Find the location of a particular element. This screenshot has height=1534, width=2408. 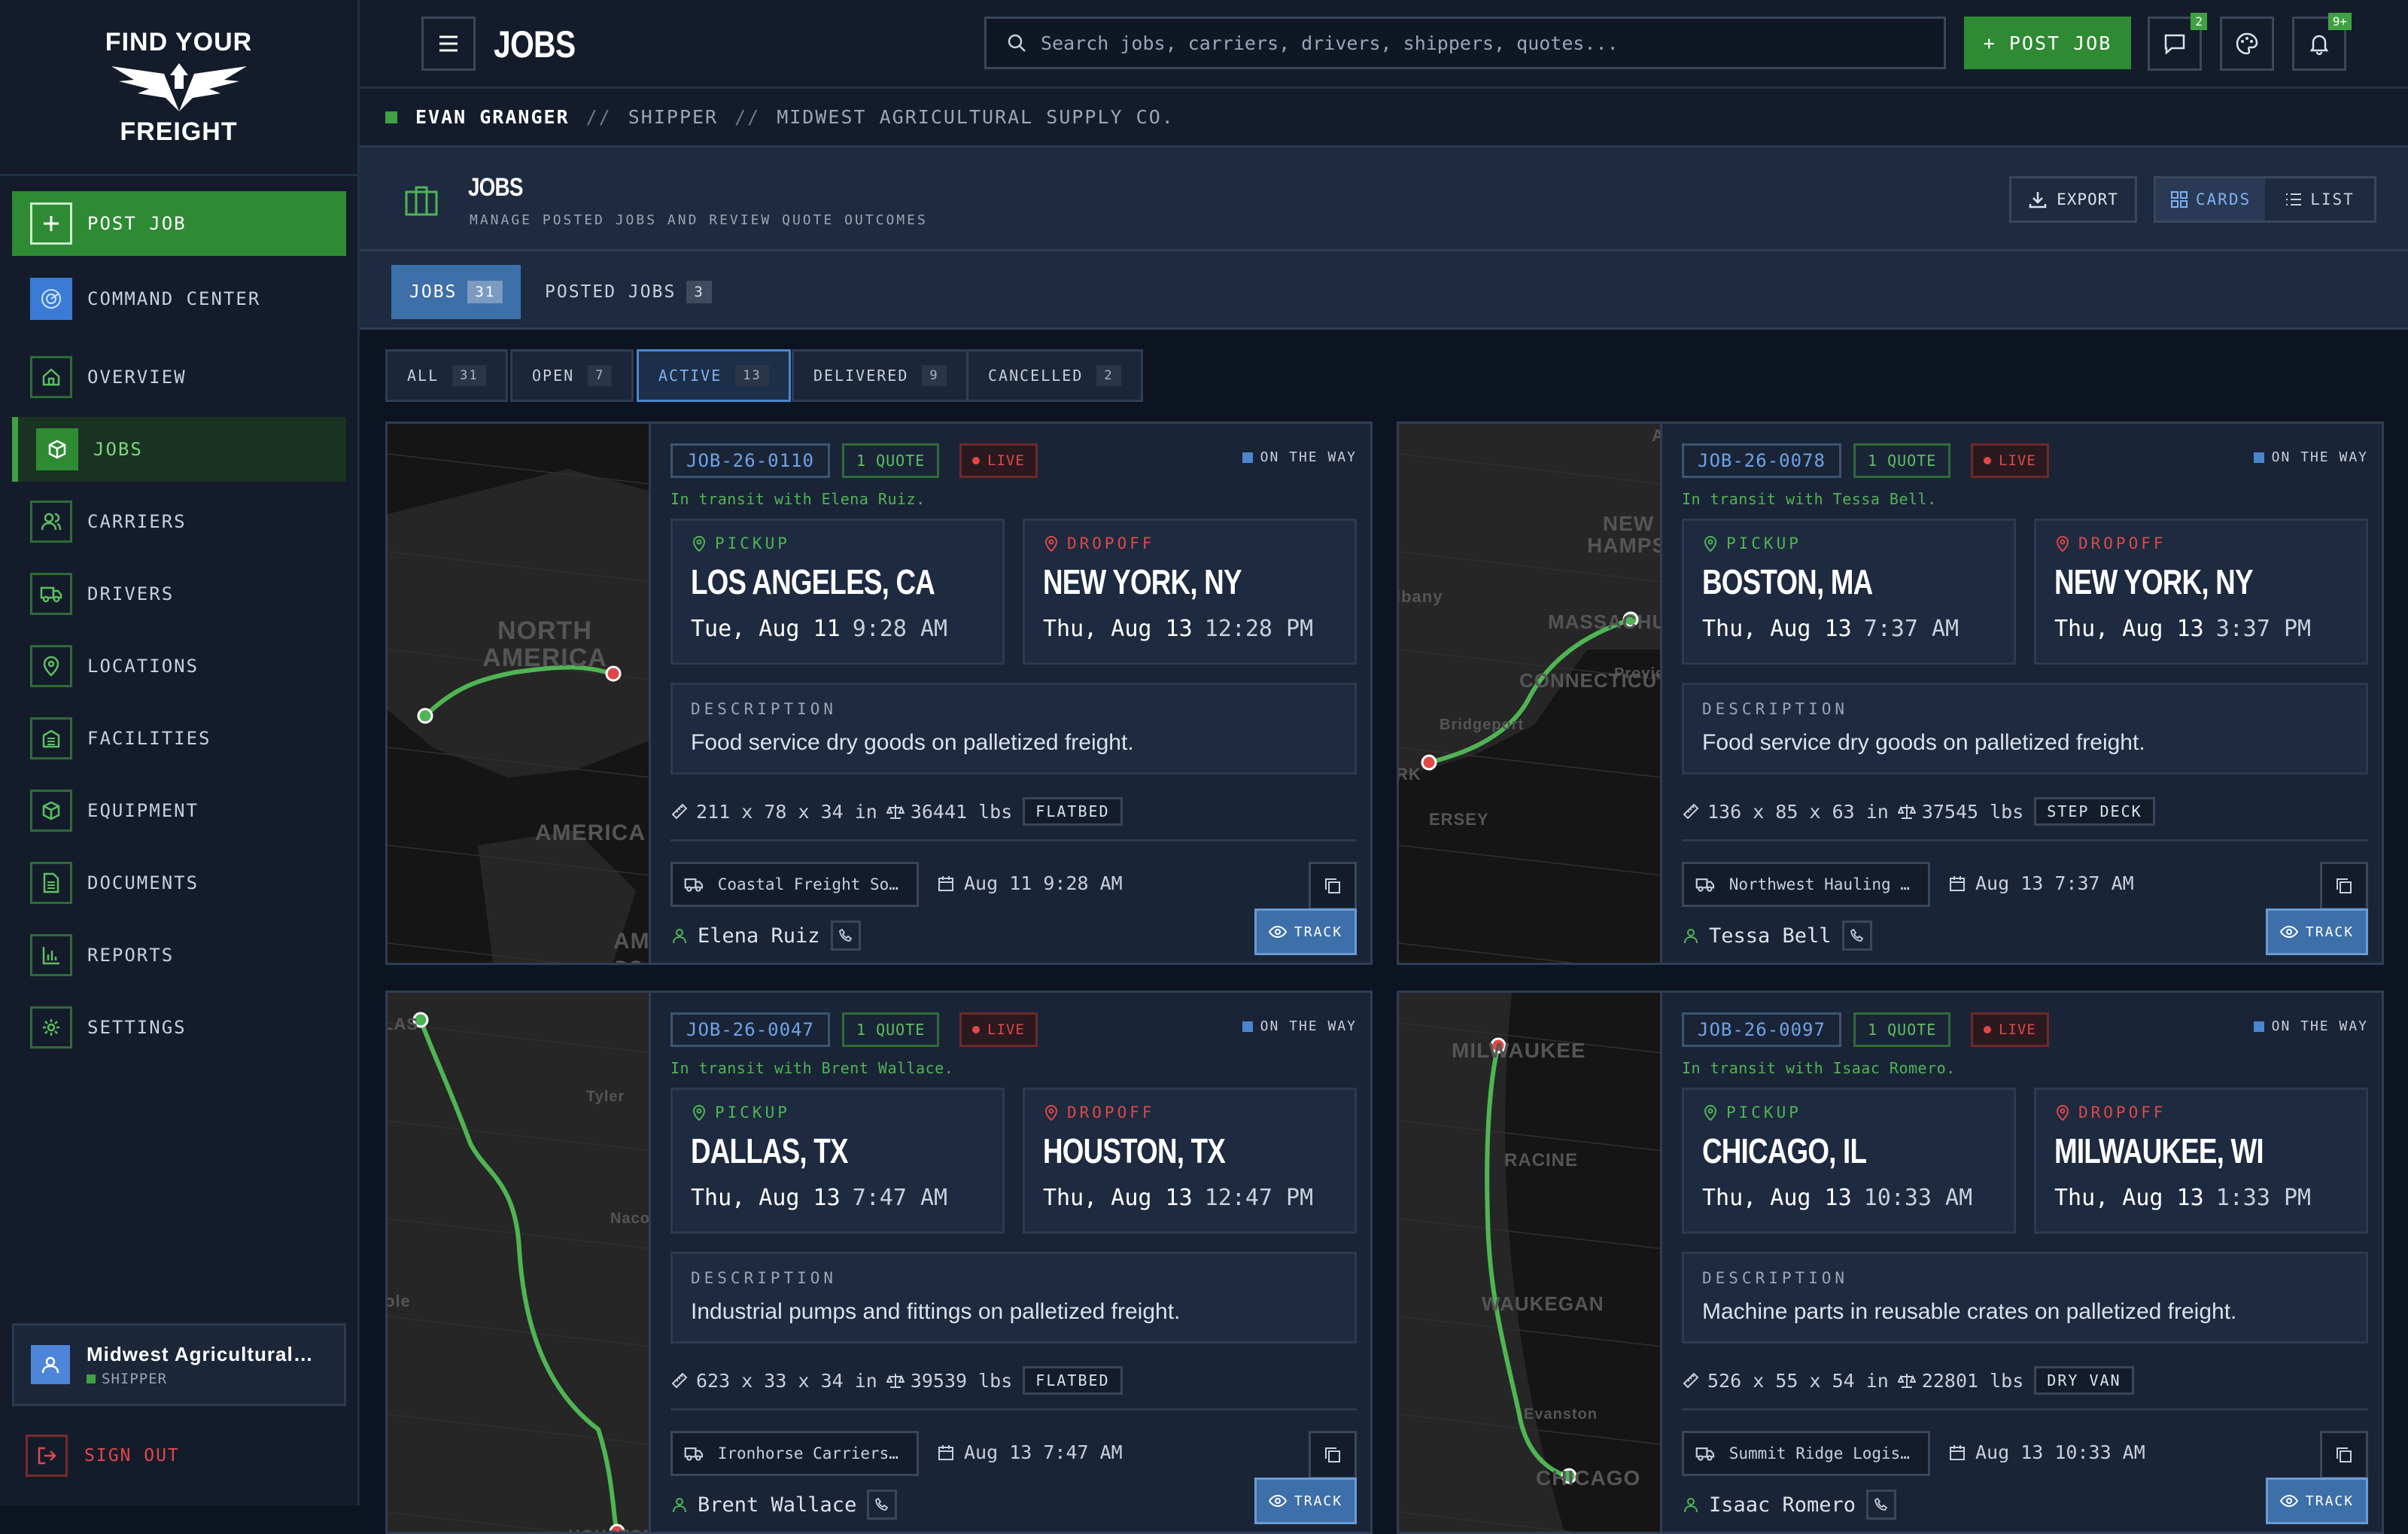

user-icon is located at coordinates (679, 936).